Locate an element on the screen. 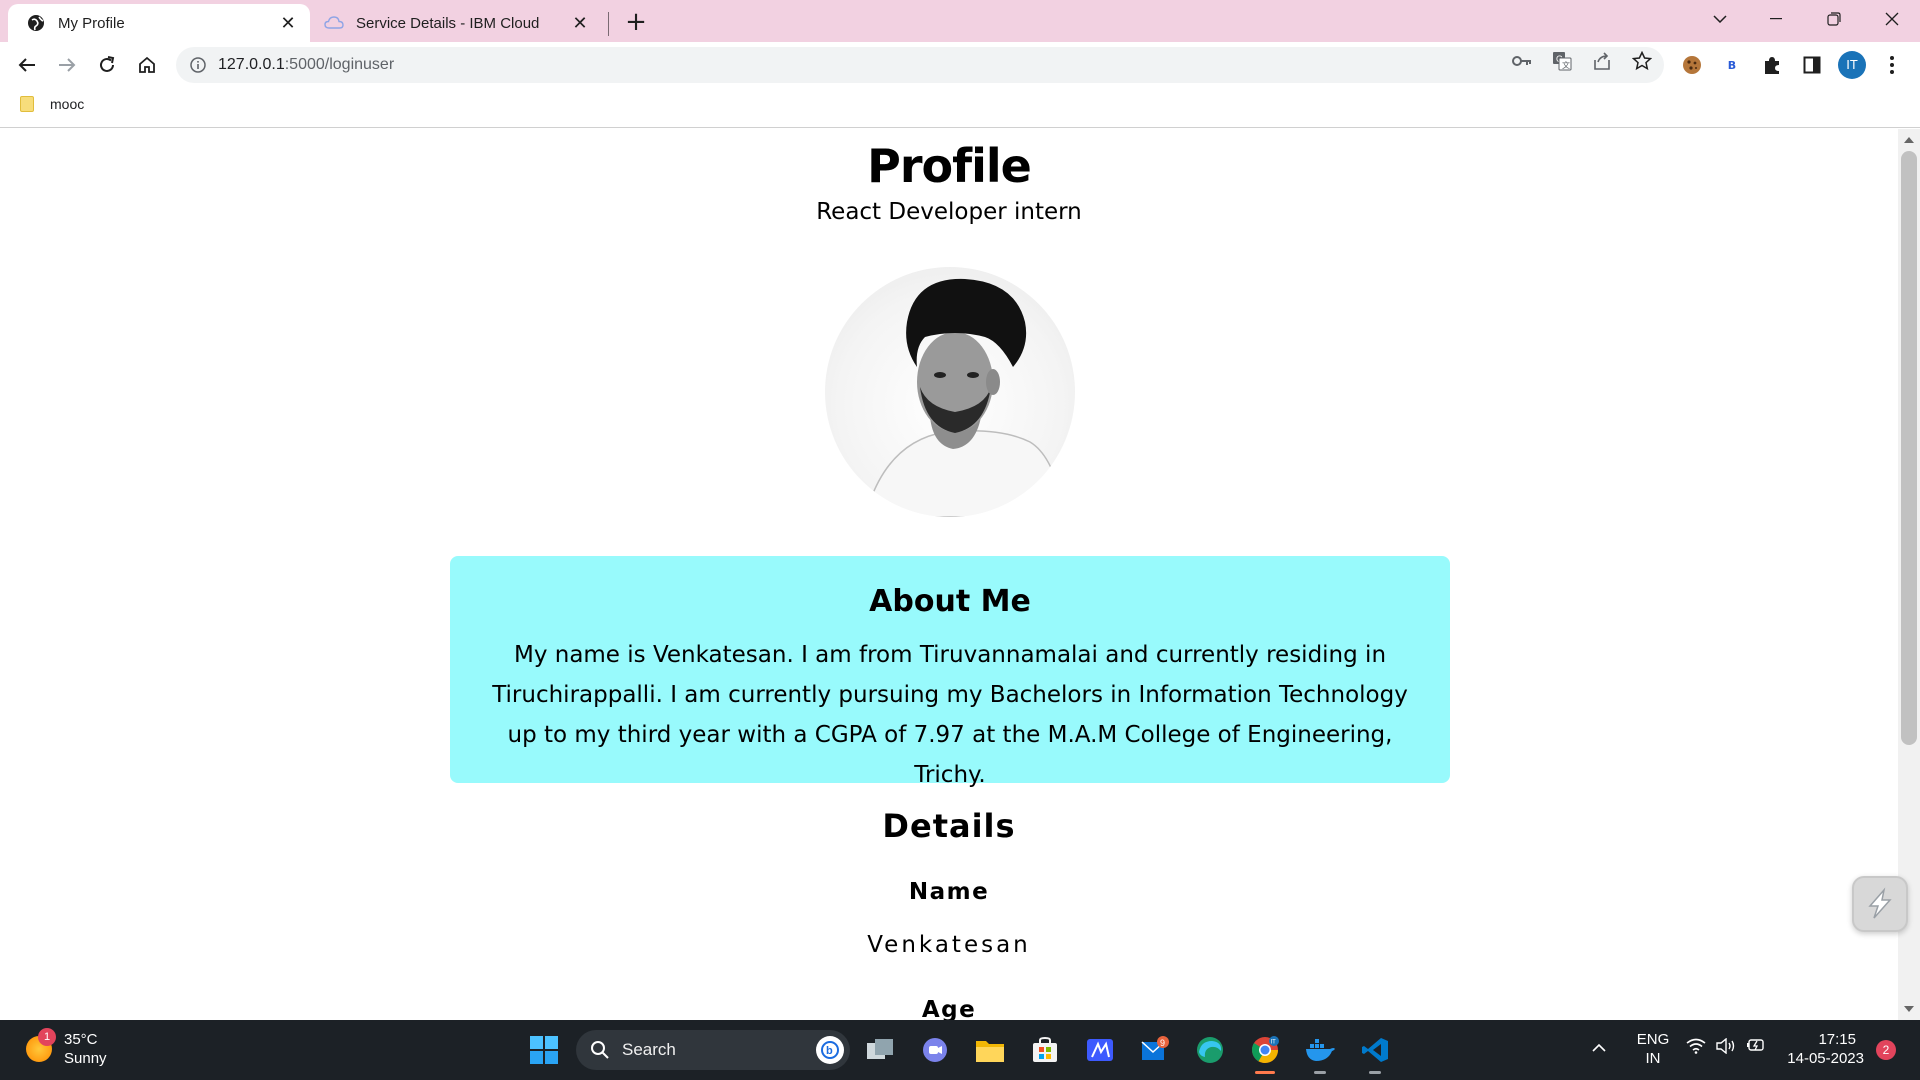 The width and height of the screenshot is (1920, 1080). address-bar: 127.0.0.1:5000/loginuser is located at coordinates (920, 65).